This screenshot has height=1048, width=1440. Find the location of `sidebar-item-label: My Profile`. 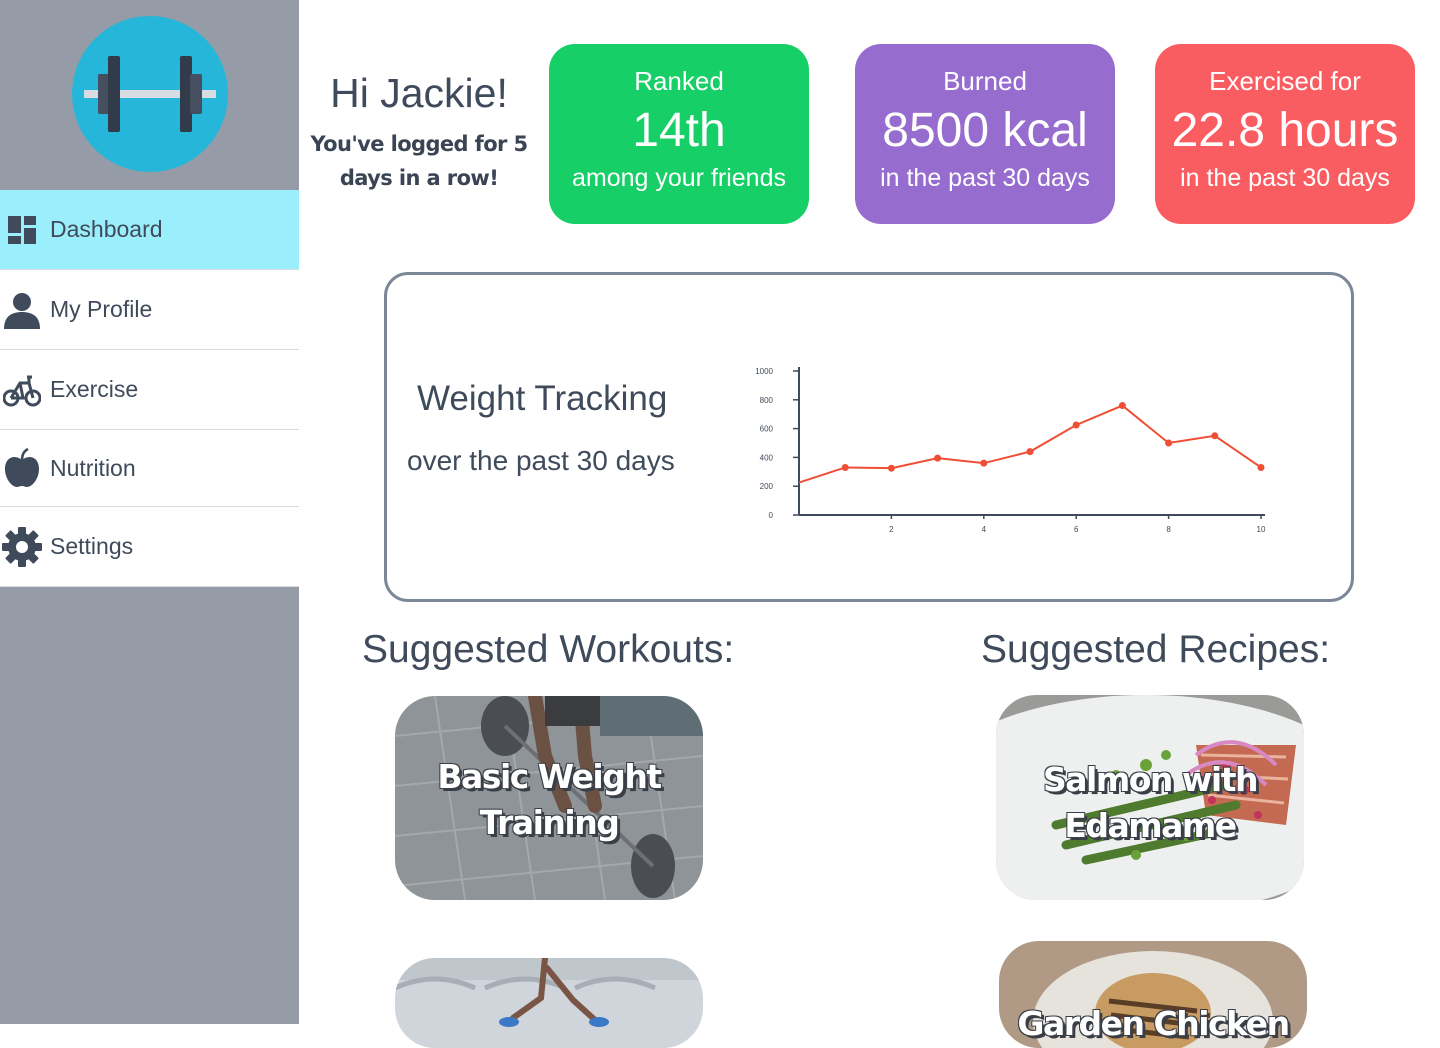

sidebar-item-label: My Profile is located at coordinates (101, 309).